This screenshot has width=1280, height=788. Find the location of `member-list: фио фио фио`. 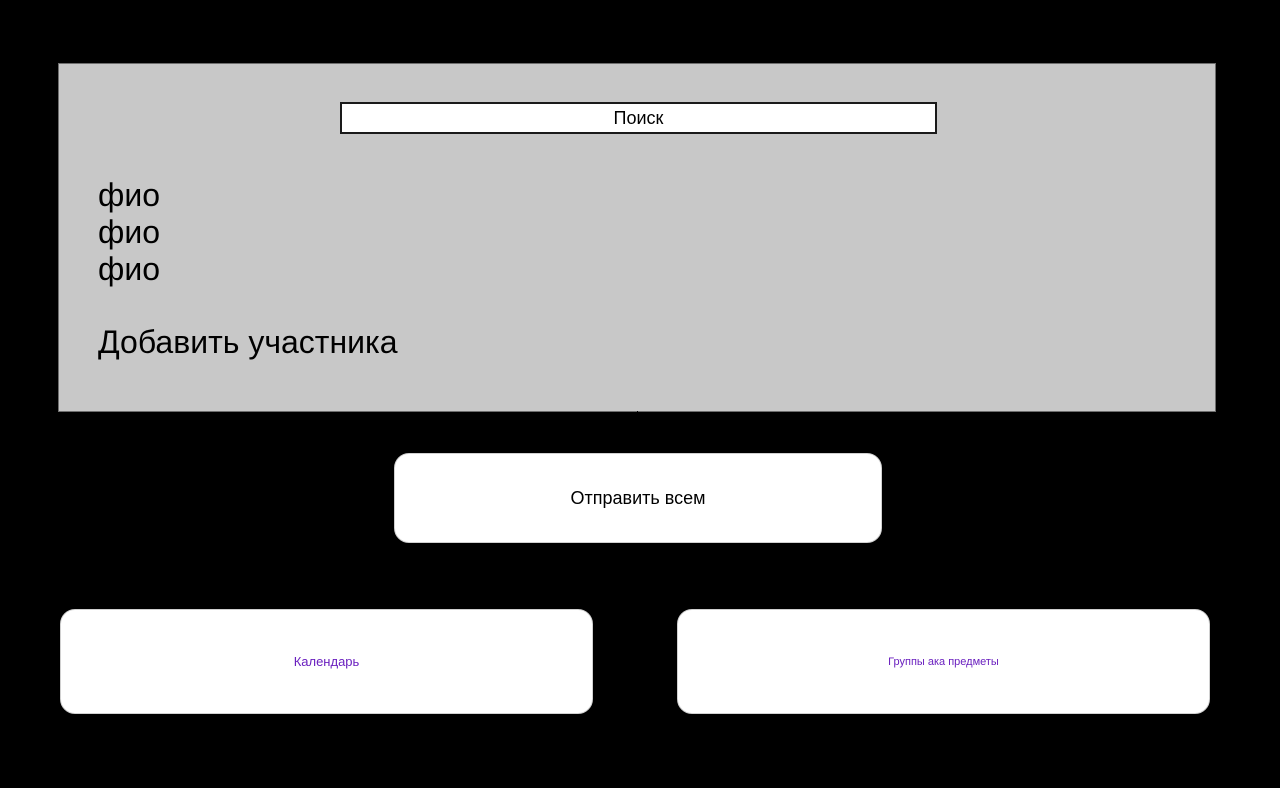

member-list: фио фио фио is located at coordinates (129, 232).